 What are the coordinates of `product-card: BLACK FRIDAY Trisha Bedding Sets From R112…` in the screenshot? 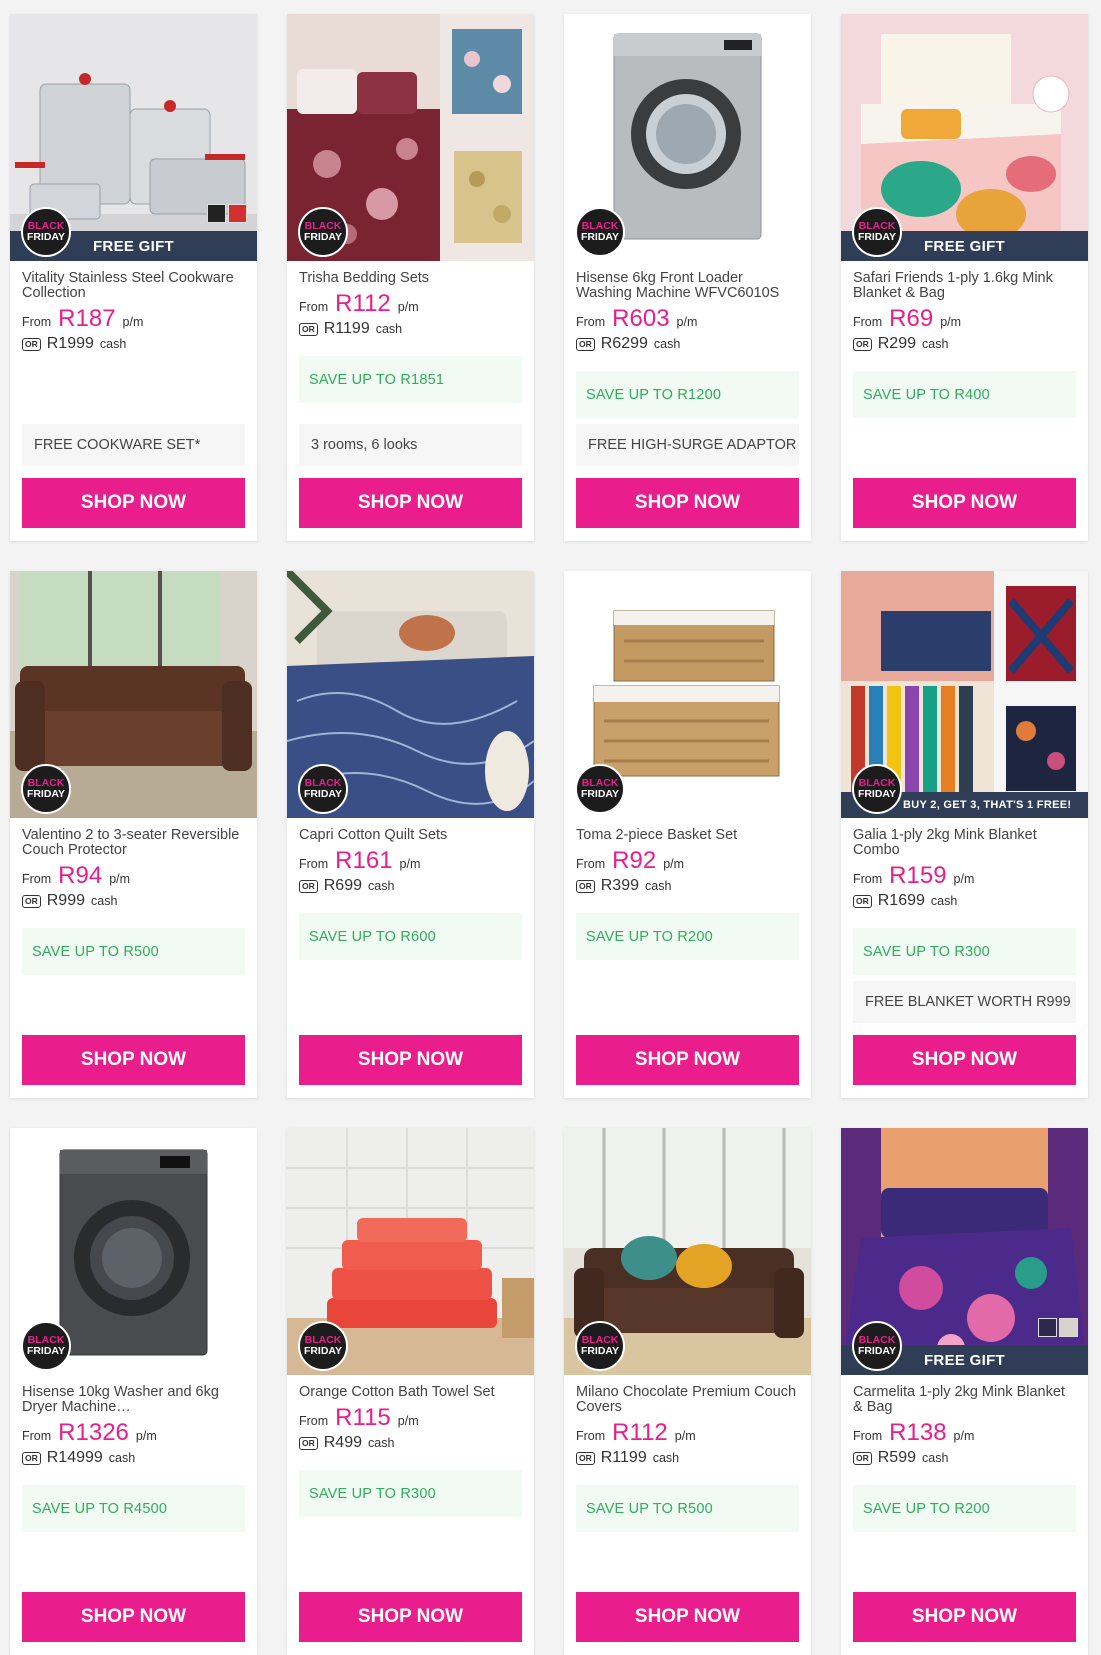 It's located at (410, 277).